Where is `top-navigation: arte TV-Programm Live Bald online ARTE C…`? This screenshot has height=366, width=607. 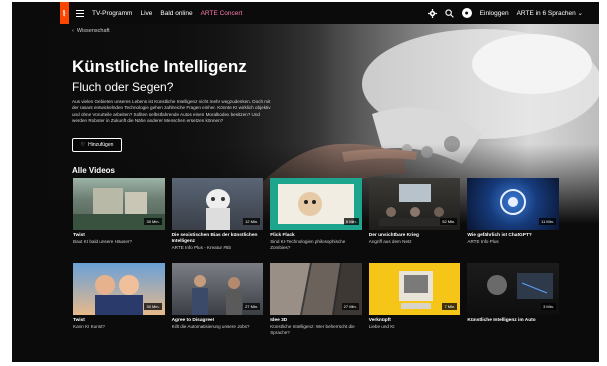
top-navigation: arte TV-Programm Live Bald online ARTE C… is located at coordinates (305, 13).